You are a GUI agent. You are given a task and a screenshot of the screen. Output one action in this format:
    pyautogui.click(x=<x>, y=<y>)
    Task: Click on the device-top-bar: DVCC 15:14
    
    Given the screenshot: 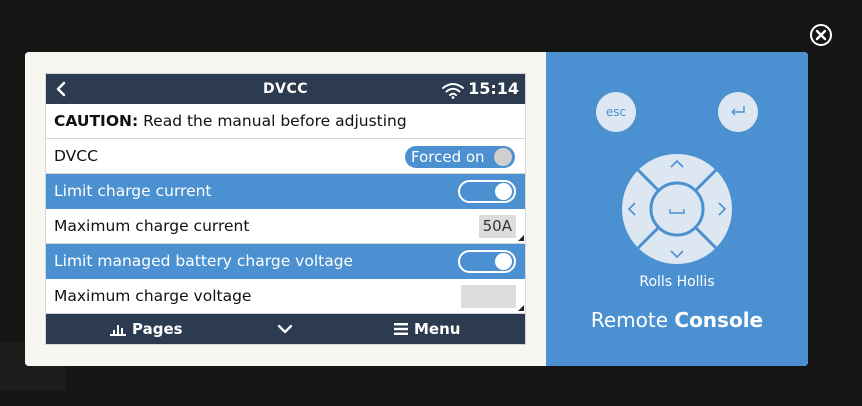 What is the action you would take?
    pyautogui.click(x=285, y=89)
    